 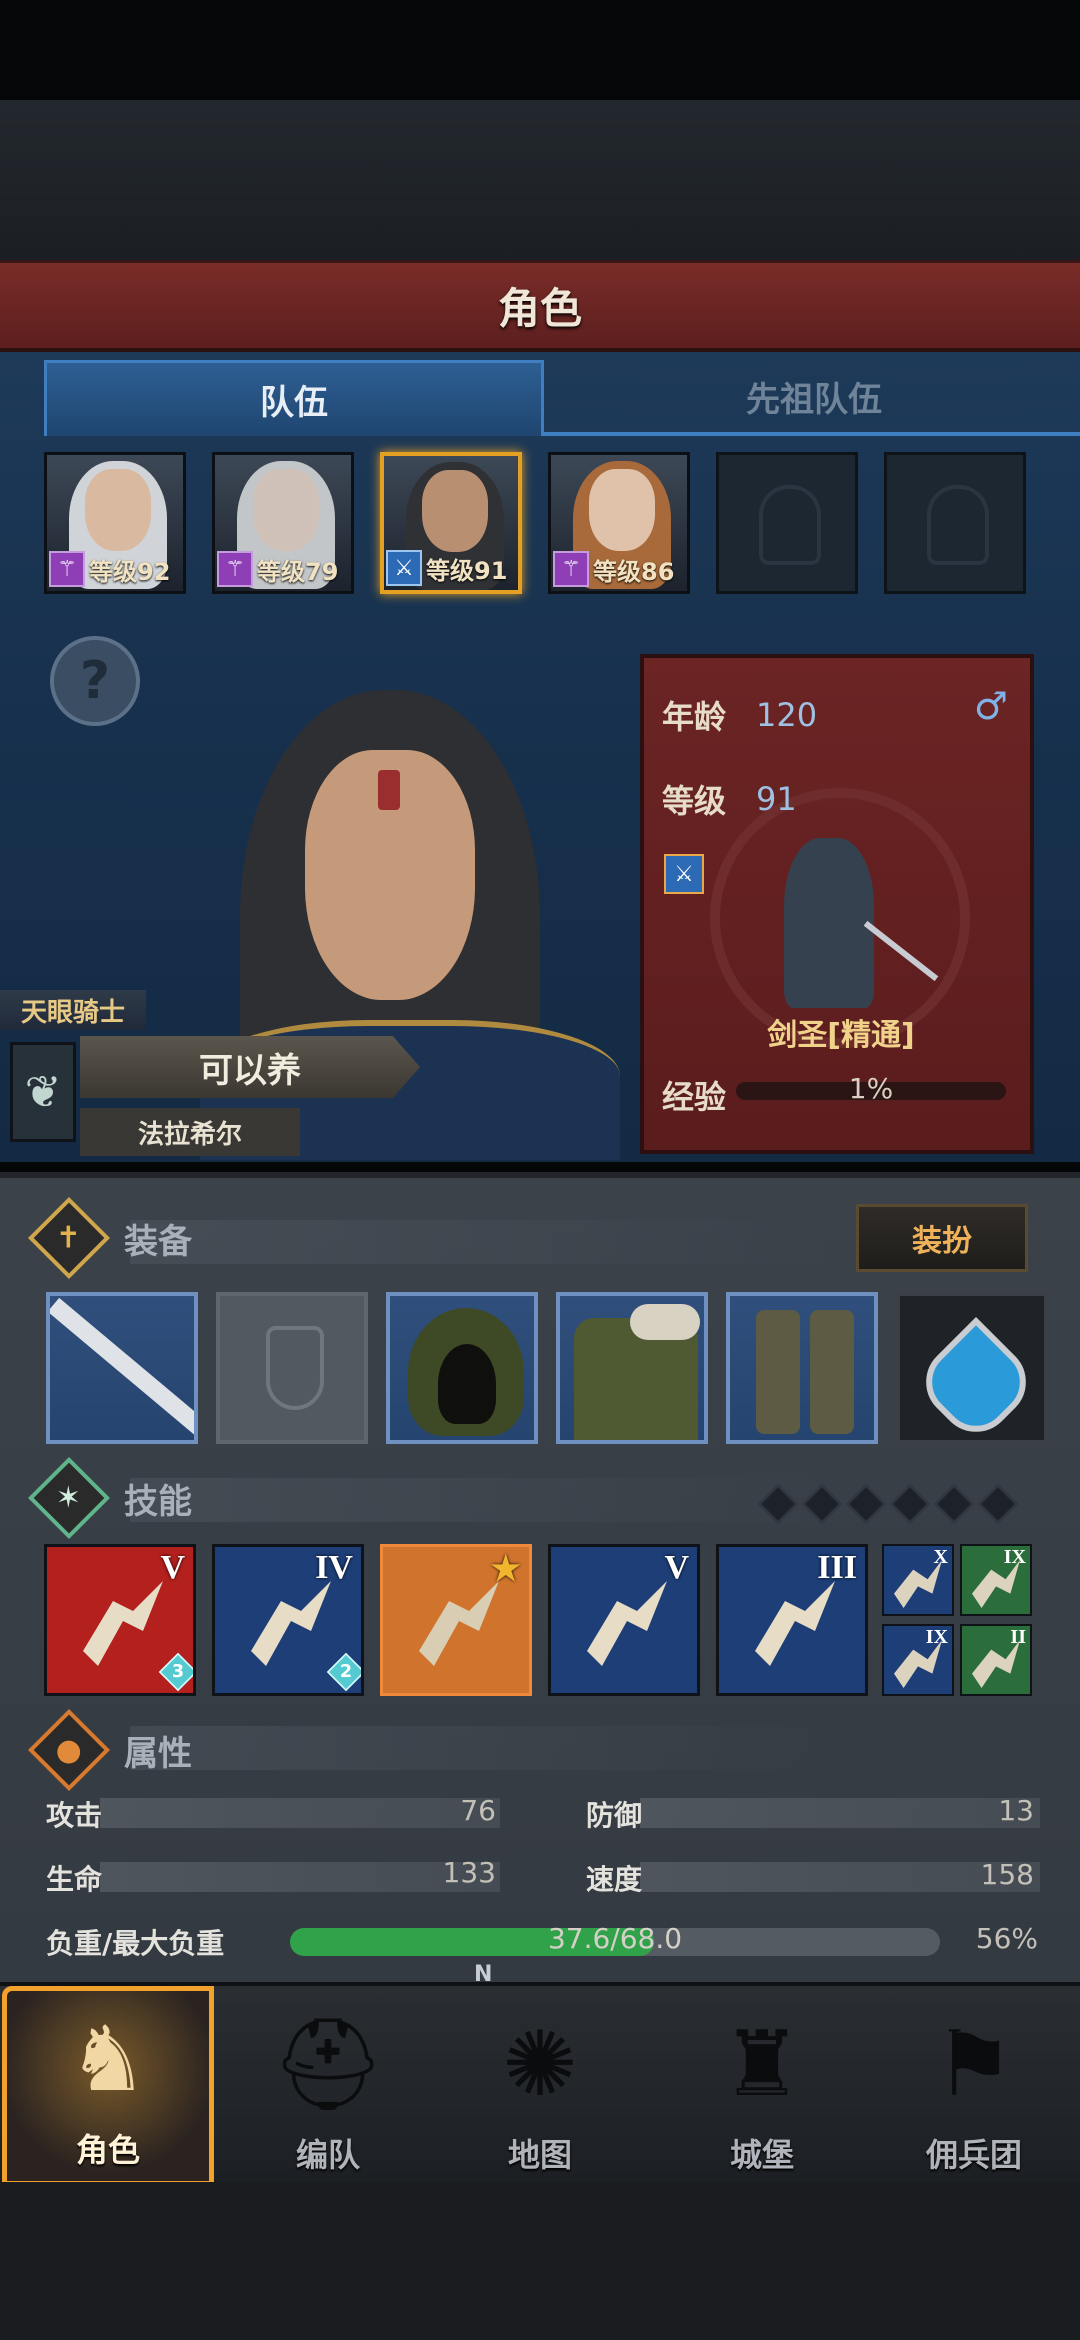 What do you see at coordinates (936, 1637) in the screenshot?
I see `skill-rank: IX` at bounding box center [936, 1637].